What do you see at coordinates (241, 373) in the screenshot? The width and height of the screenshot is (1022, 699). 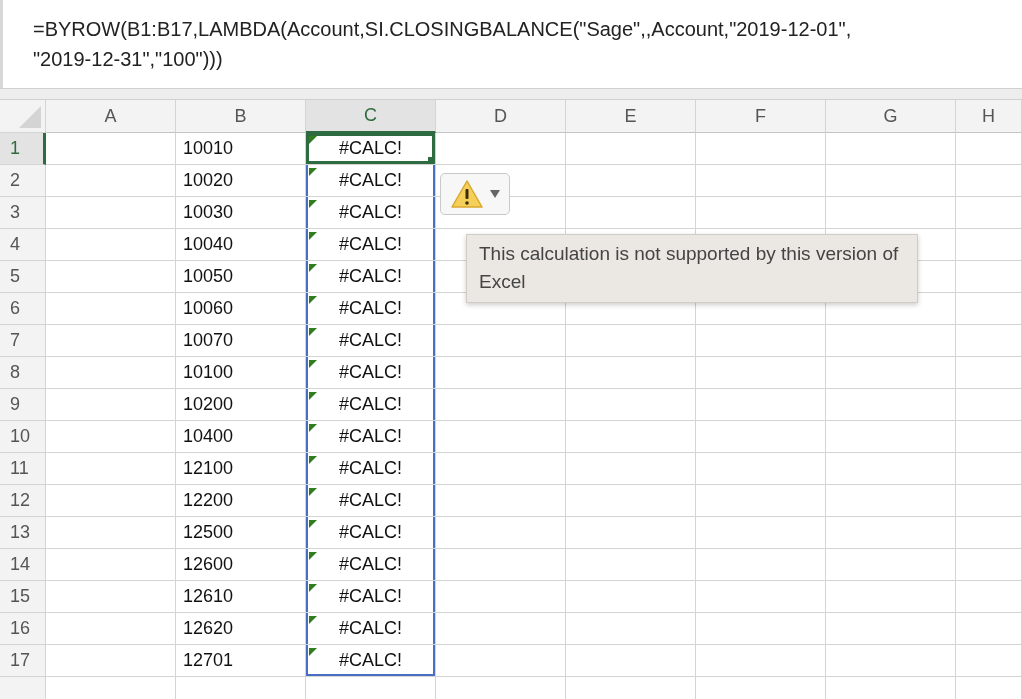 I see `table-cell: 10100` at bounding box center [241, 373].